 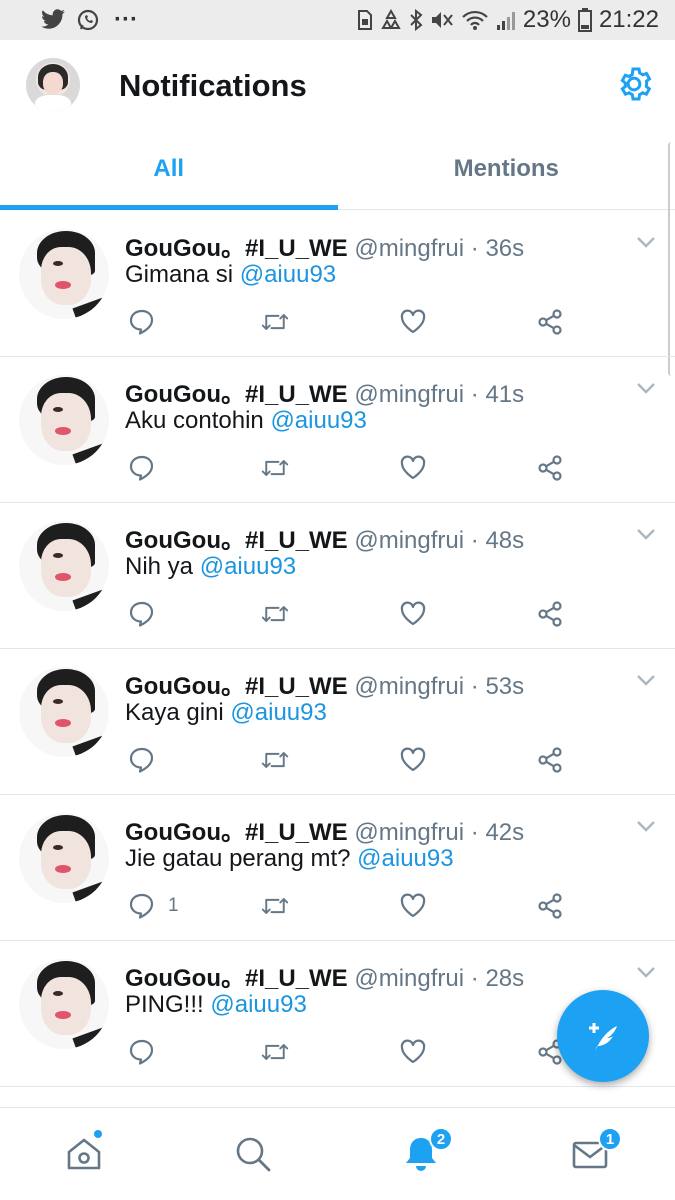 I want to click on tweet-body: Aku contohin, so click(x=198, y=420).